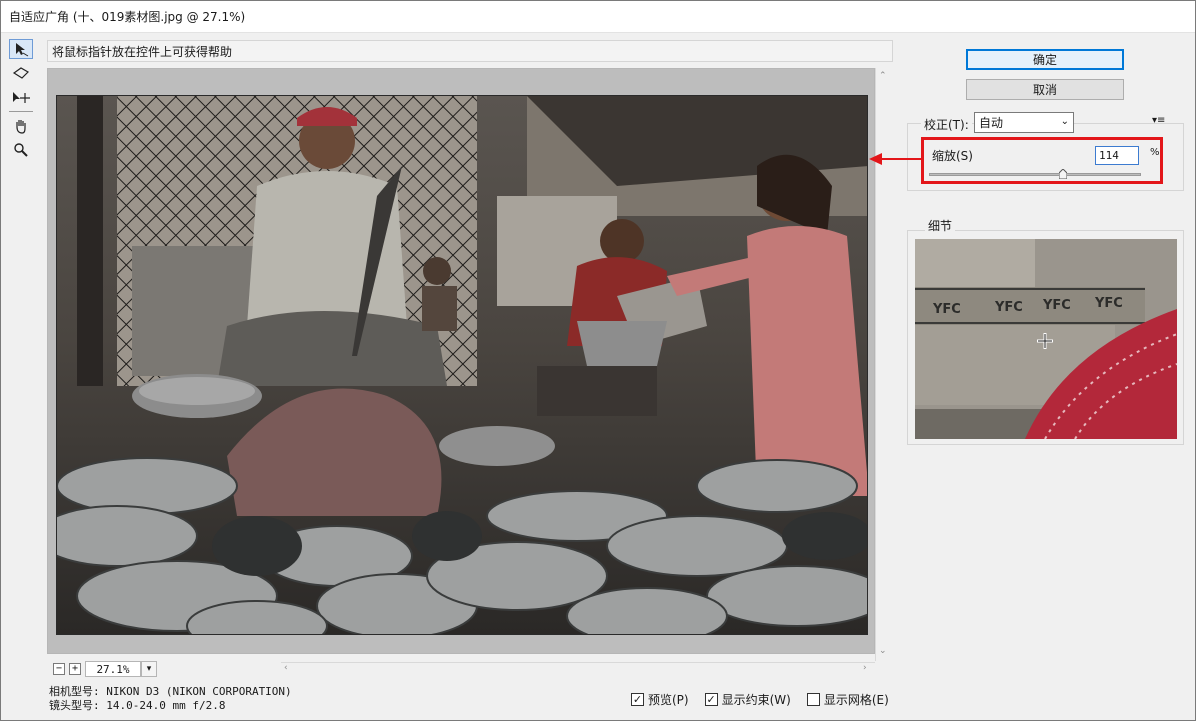 The image size is (1196, 721). Describe the element at coordinates (946, 309) in the screenshot. I see `detail-text-1: YFC` at that location.